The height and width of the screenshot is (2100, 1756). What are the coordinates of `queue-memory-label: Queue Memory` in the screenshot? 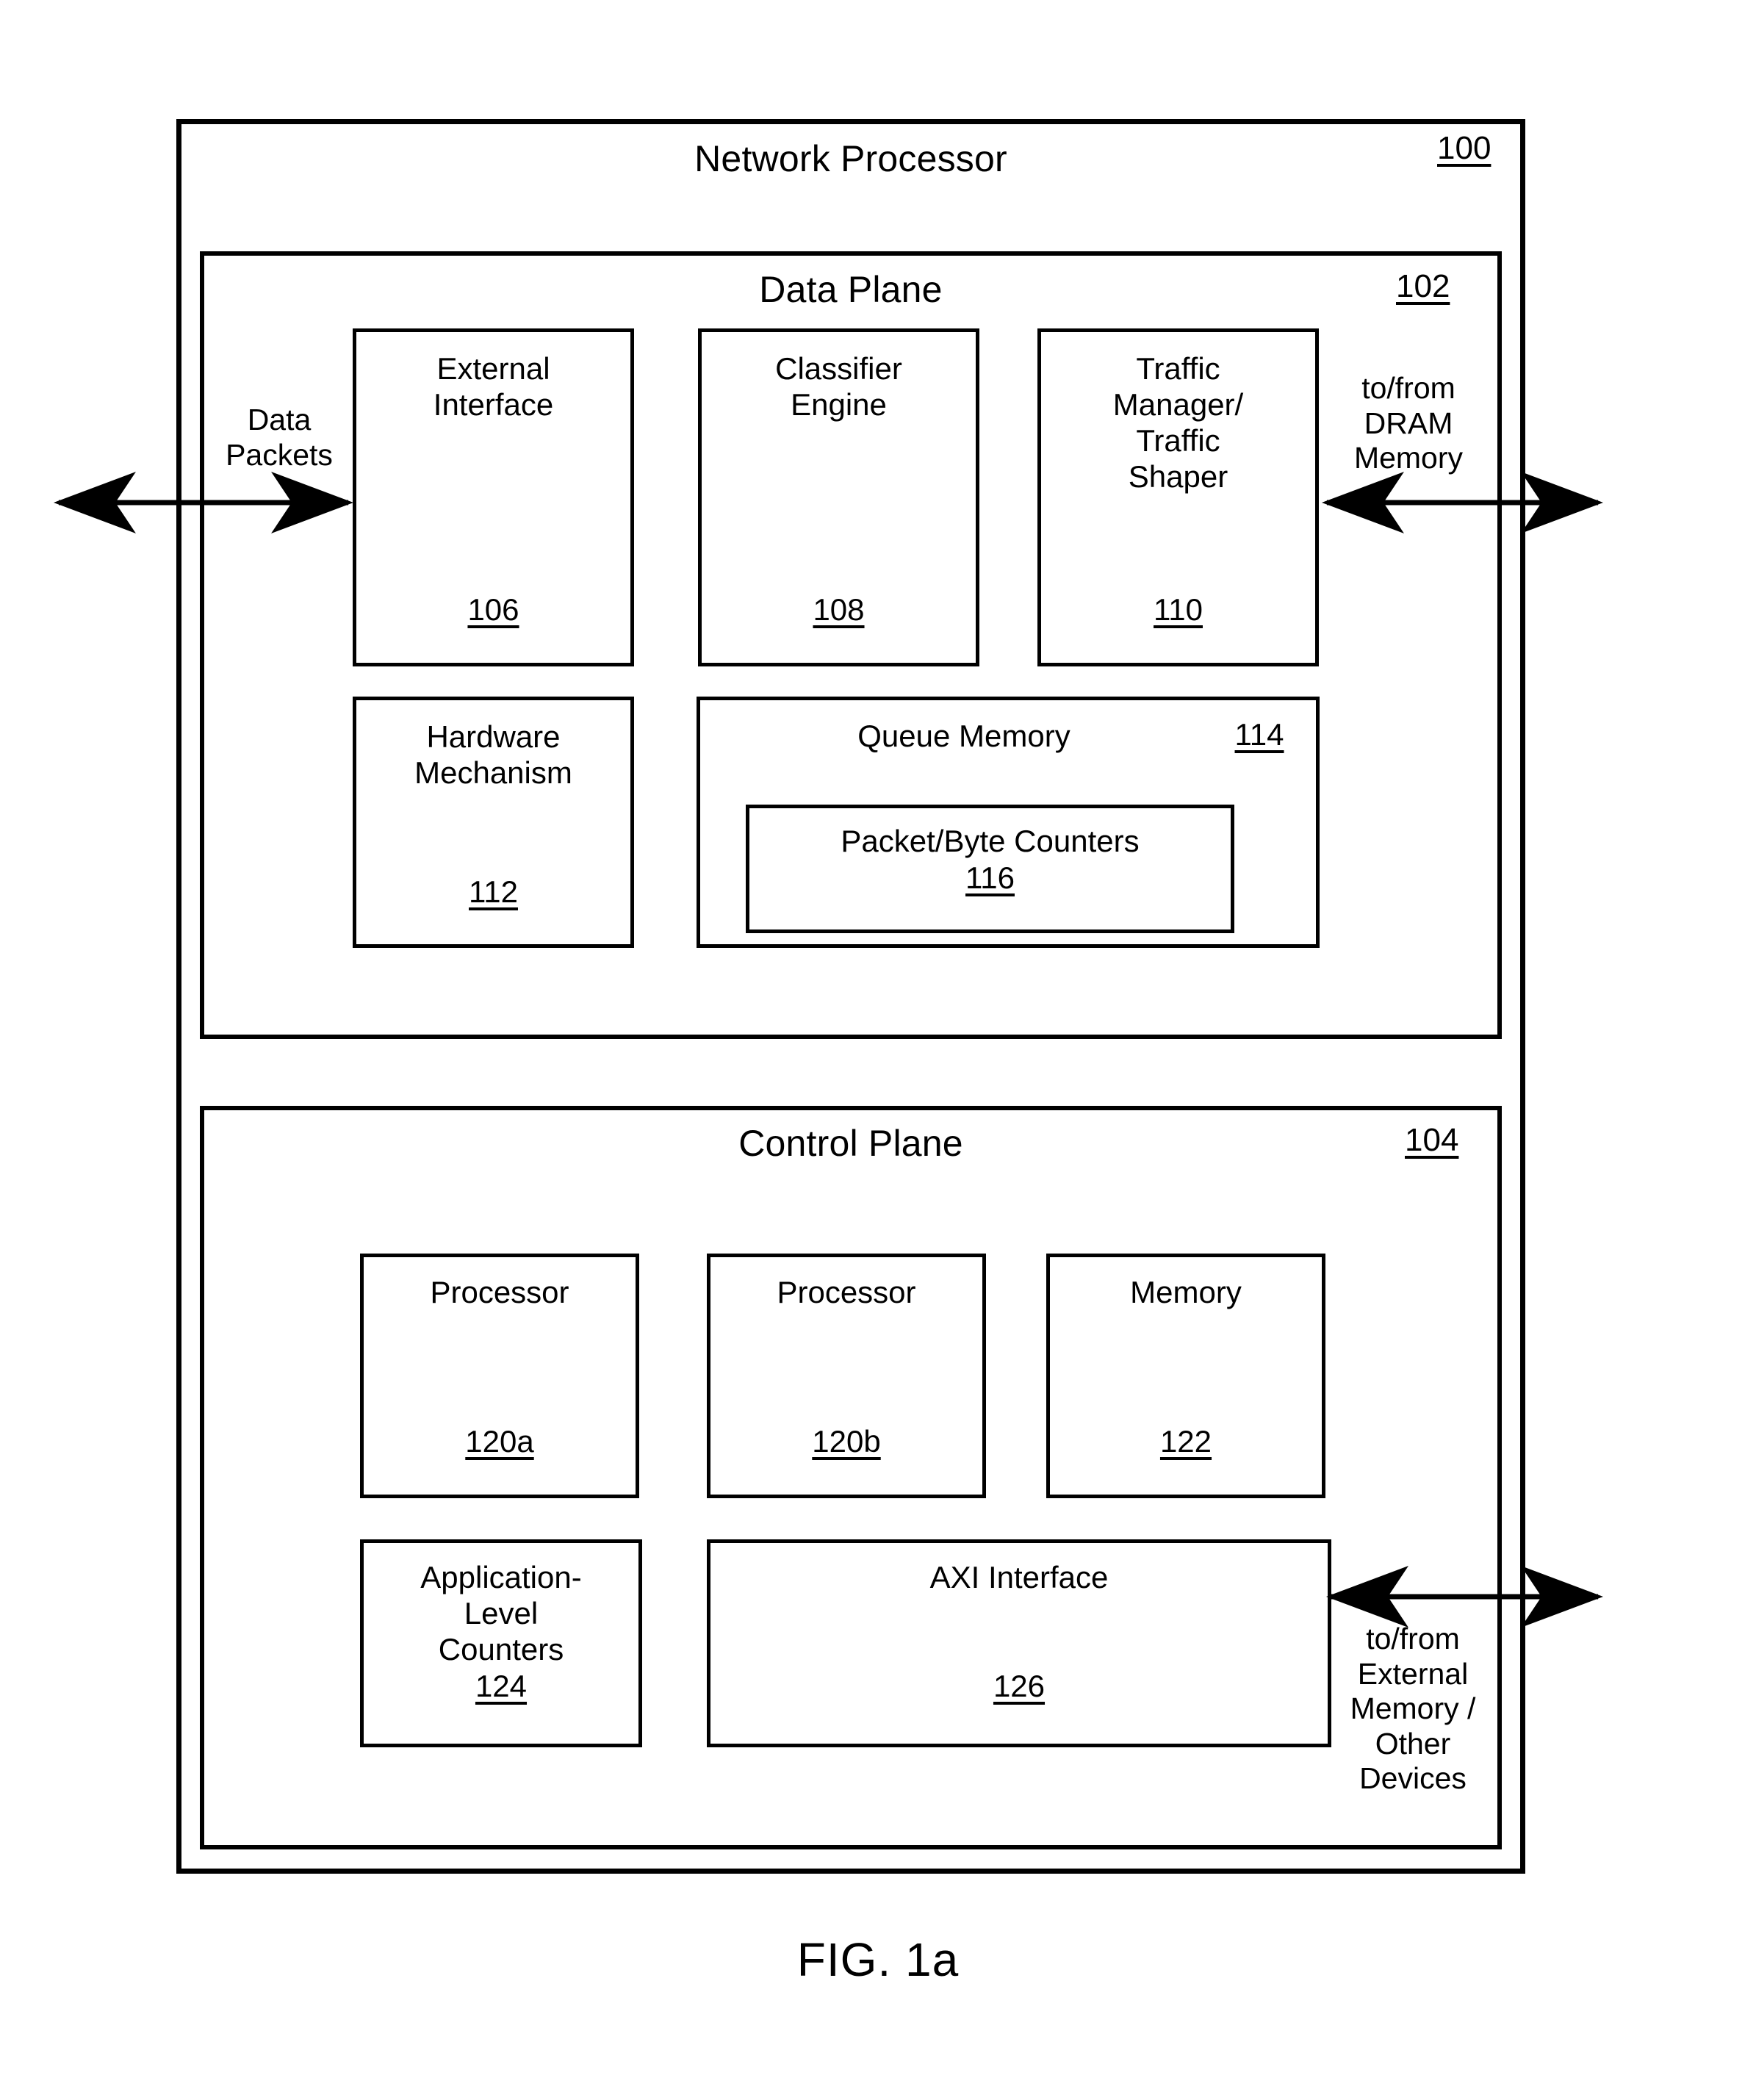 It's located at (964, 736).